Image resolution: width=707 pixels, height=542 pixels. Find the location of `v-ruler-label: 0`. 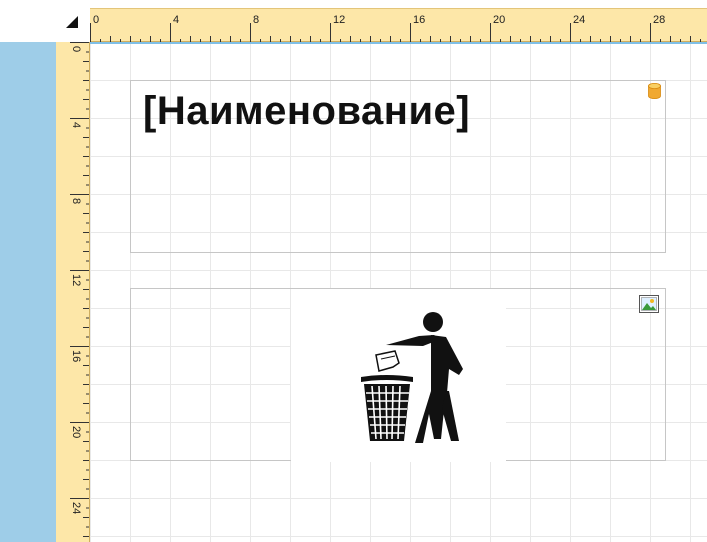

v-ruler-label: 0 is located at coordinates (76, 49).